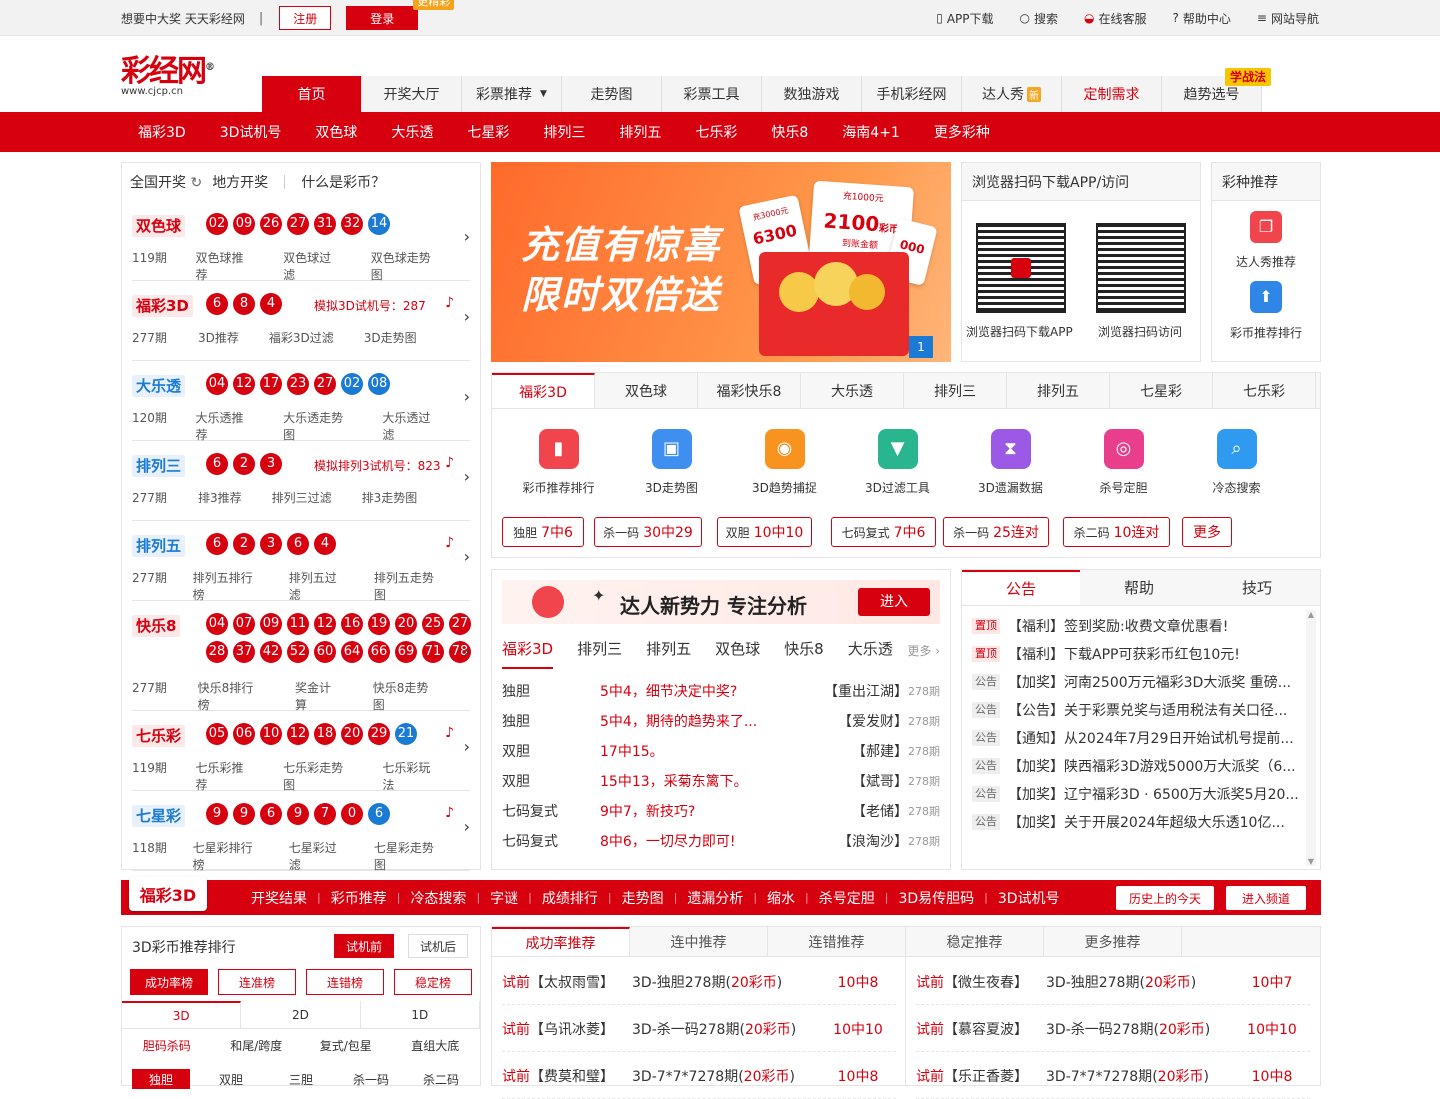 This screenshot has width=1440, height=1099. Describe the element at coordinates (1202, 18) in the screenshot. I see `help-center-link: ? 帮助中心` at that location.